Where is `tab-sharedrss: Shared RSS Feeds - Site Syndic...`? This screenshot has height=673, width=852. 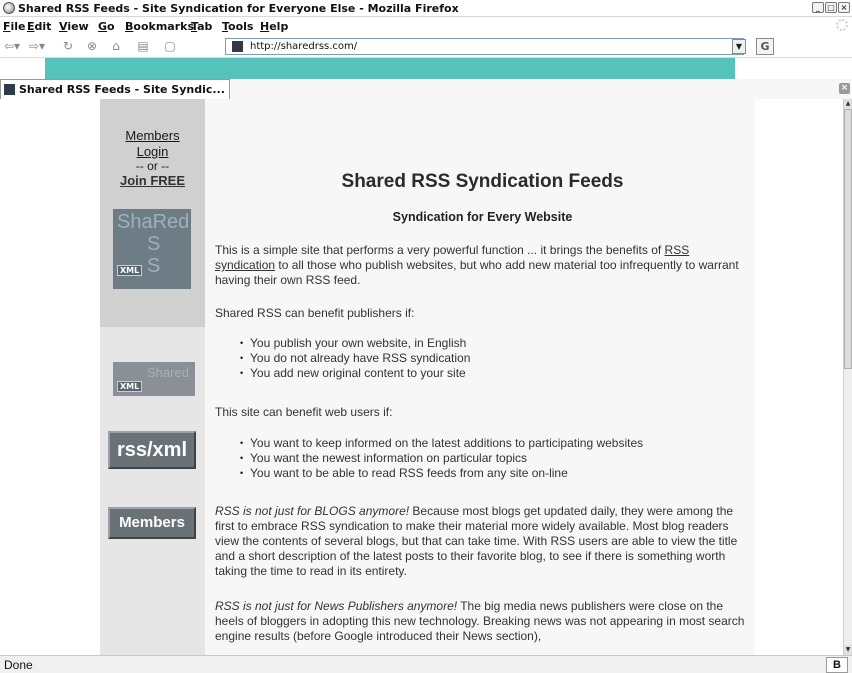 tab-sharedrss: Shared RSS Feeds - Site Syndic... is located at coordinates (115, 89).